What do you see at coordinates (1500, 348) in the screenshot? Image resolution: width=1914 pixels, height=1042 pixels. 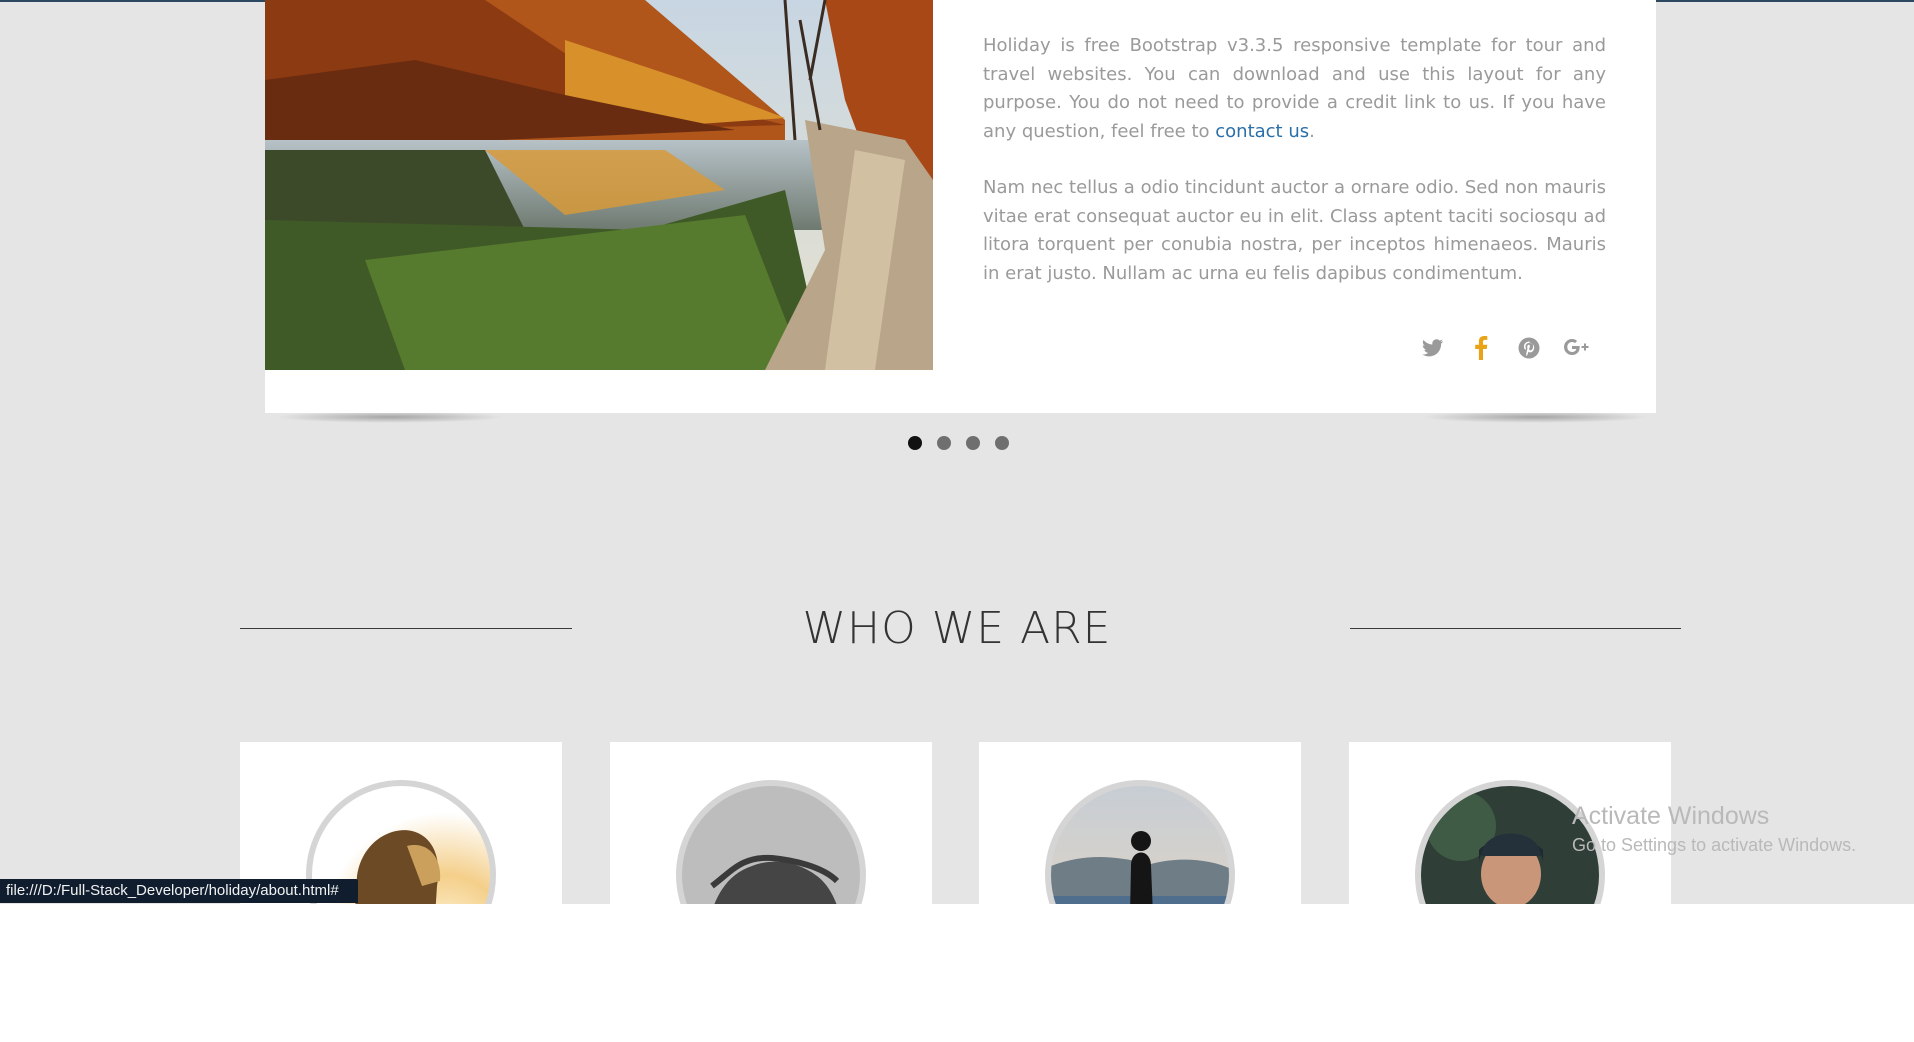 I see `social-links` at bounding box center [1500, 348].